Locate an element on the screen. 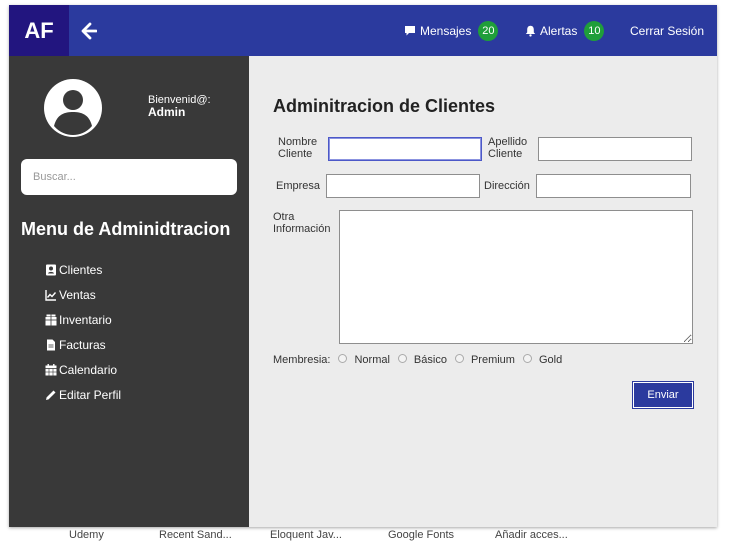  nombre-cliente-input is located at coordinates (405, 149).